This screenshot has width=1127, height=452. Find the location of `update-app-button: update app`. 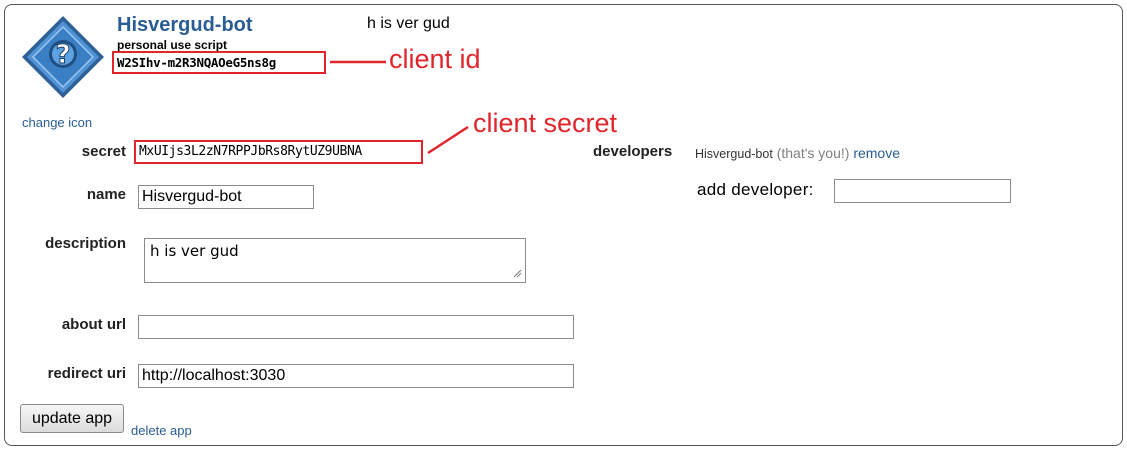

update-app-button: update app is located at coordinates (72, 418).